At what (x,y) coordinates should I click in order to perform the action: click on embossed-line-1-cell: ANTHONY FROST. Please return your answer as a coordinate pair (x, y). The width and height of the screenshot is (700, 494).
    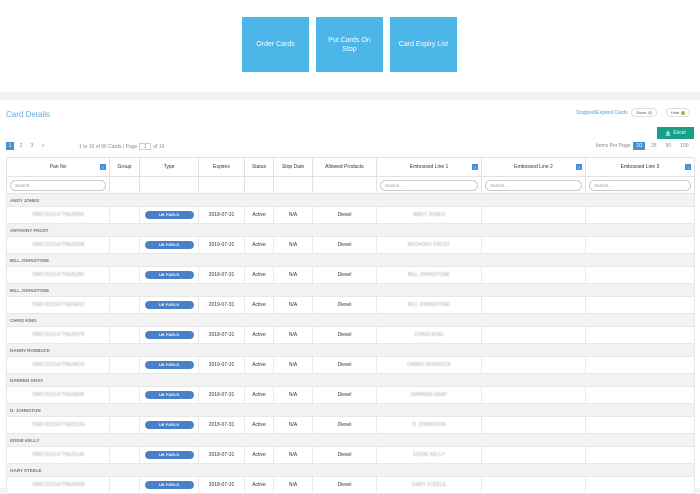
    Looking at the image, I should click on (429, 245).